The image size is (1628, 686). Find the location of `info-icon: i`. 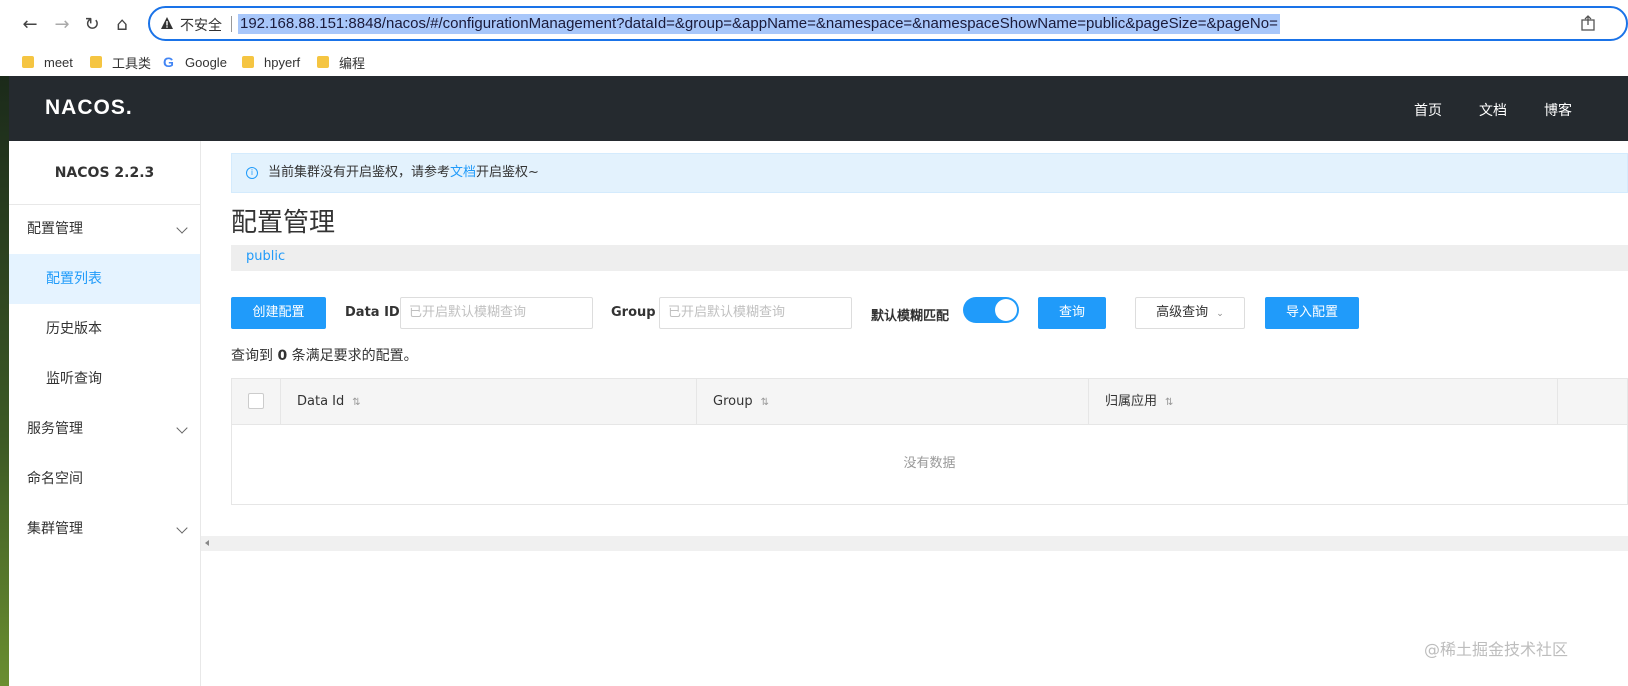

info-icon: i is located at coordinates (252, 173).